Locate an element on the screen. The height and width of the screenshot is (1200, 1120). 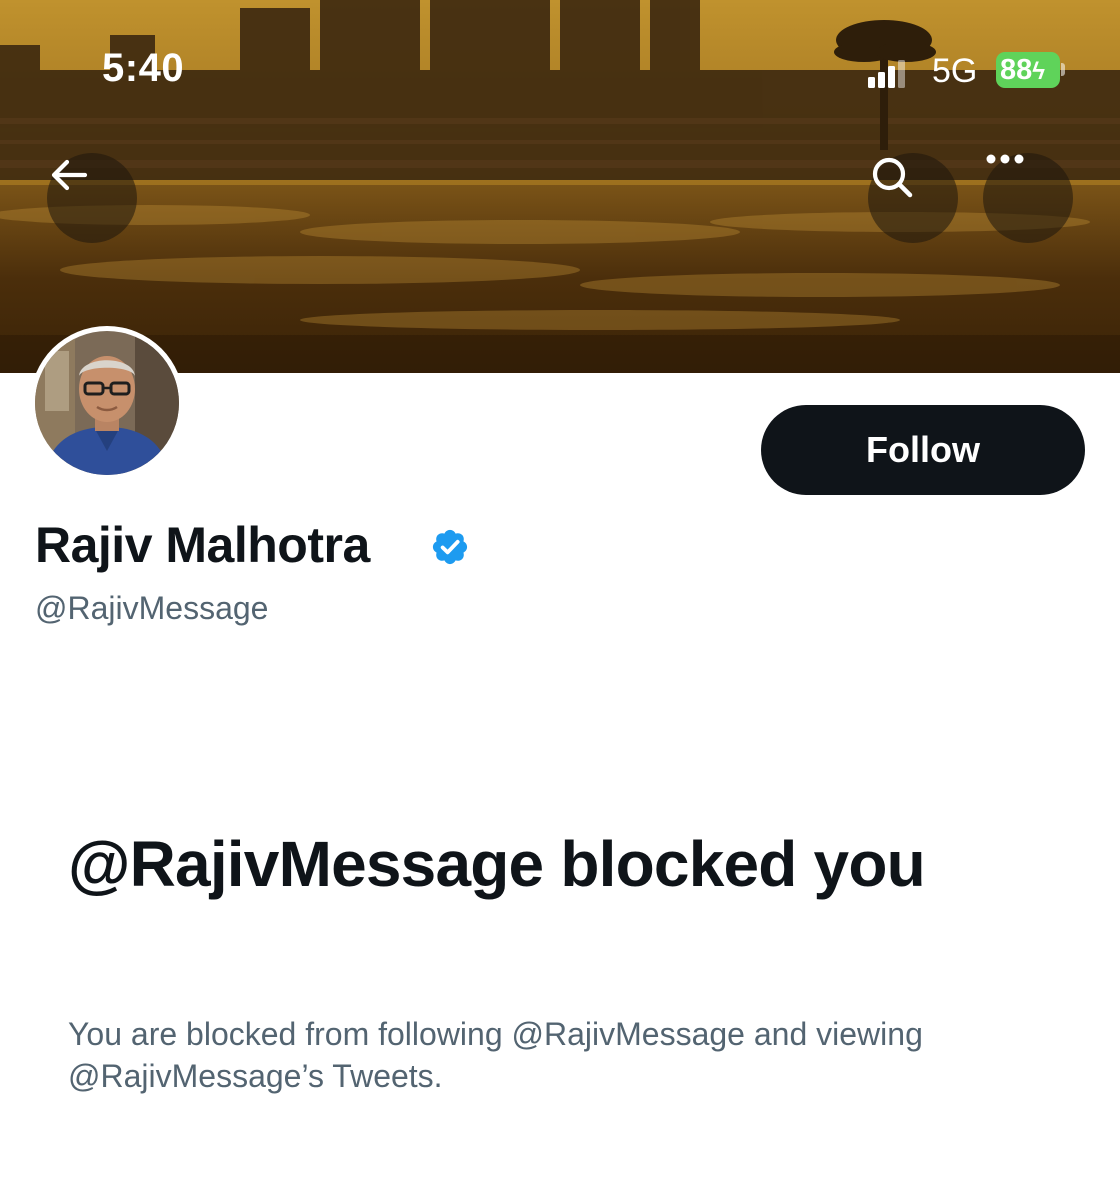
blocked-title: @RajivMessage blocked you is located at coordinates (497, 864).